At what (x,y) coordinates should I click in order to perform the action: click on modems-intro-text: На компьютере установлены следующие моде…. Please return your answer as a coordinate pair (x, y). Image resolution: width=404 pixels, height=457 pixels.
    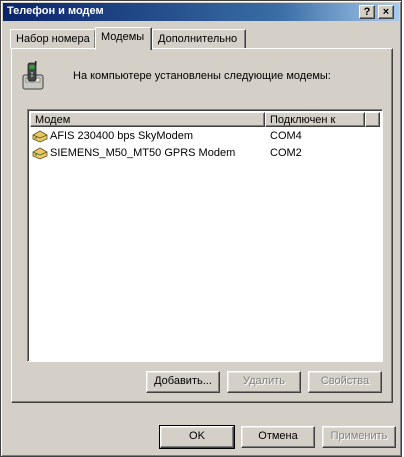
    Looking at the image, I should click on (202, 76).